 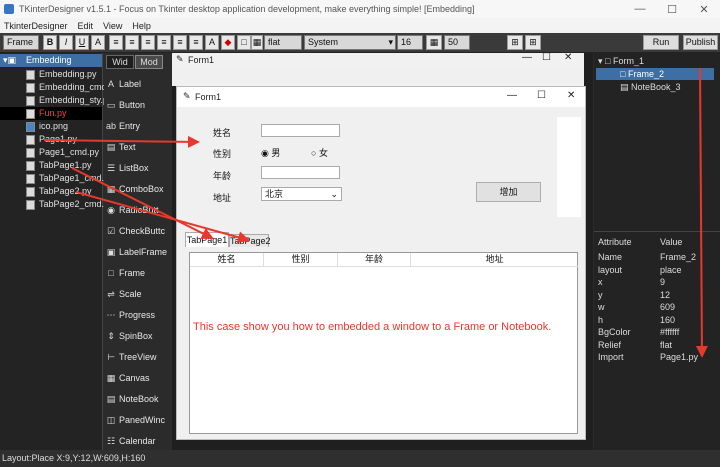 I want to click on outer-form-titlebar: ✎ Form1 — ☐ ✕, so click(x=378, y=59).